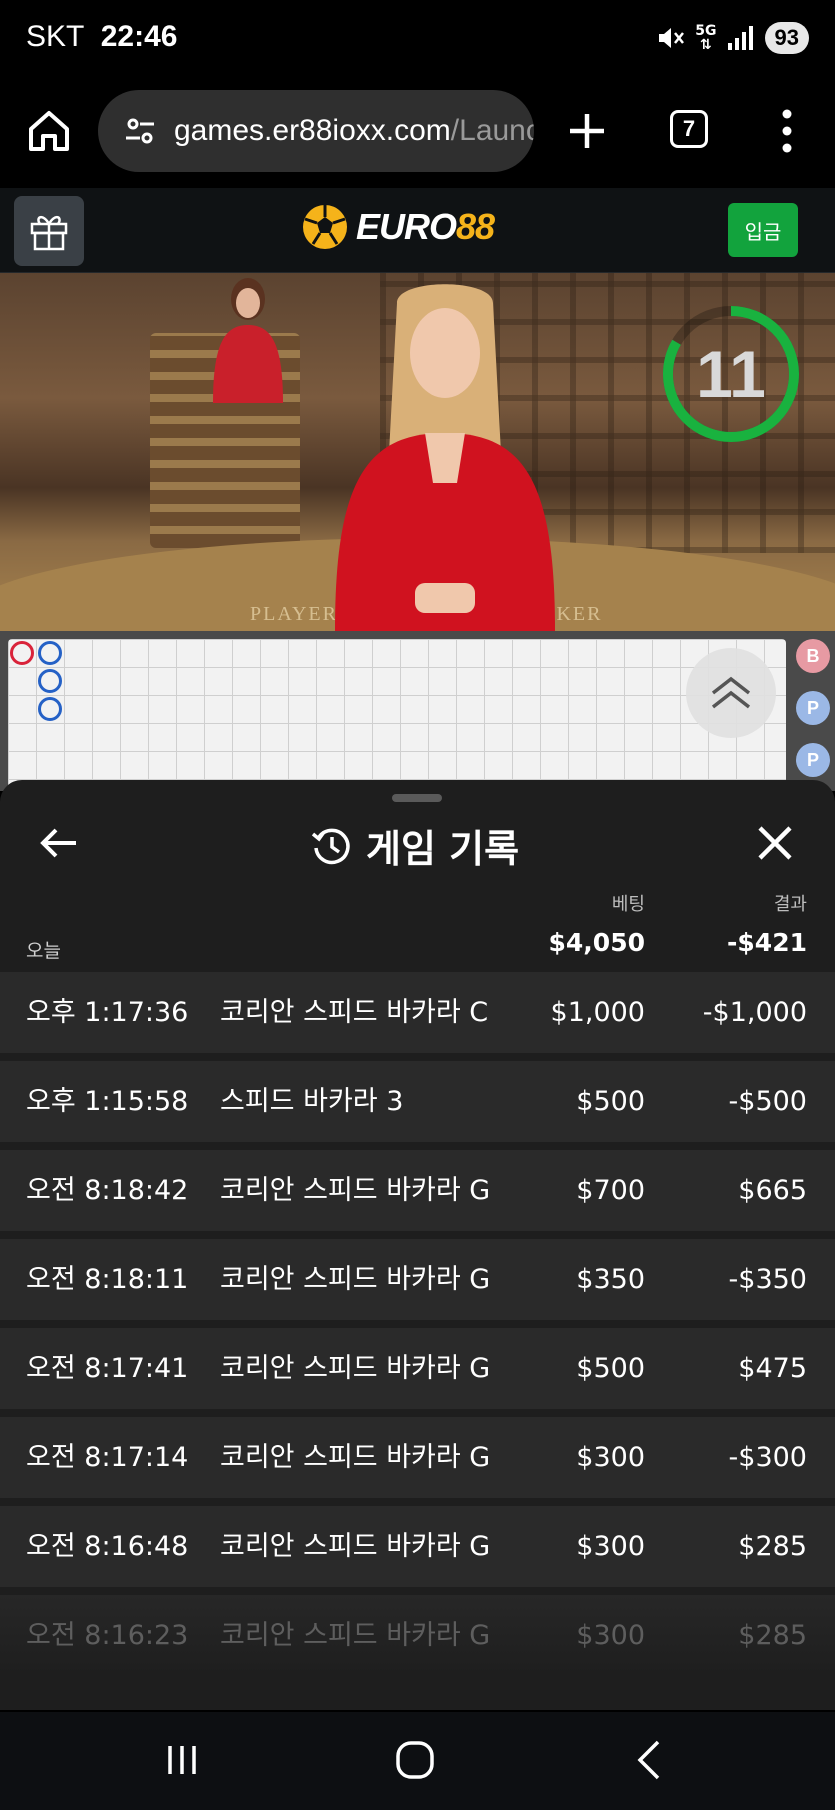  Describe the element at coordinates (43, 951) in the screenshot. I see `period-label: 오늘` at that location.